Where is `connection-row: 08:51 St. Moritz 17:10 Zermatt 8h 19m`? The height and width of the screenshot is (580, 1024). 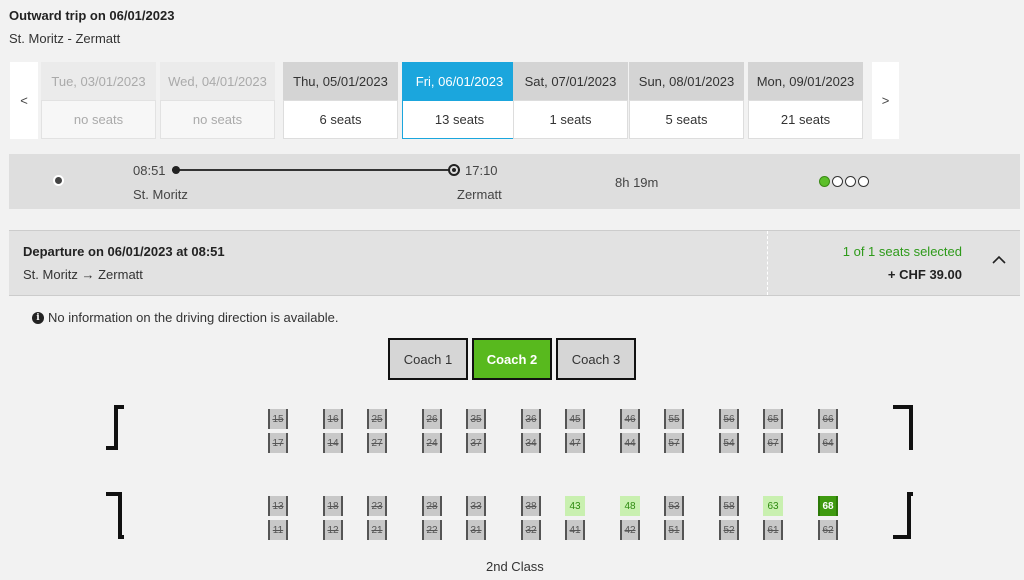
connection-row: 08:51 St. Moritz 17:10 Zermatt 8h 19m is located at coordinates (514, 181).